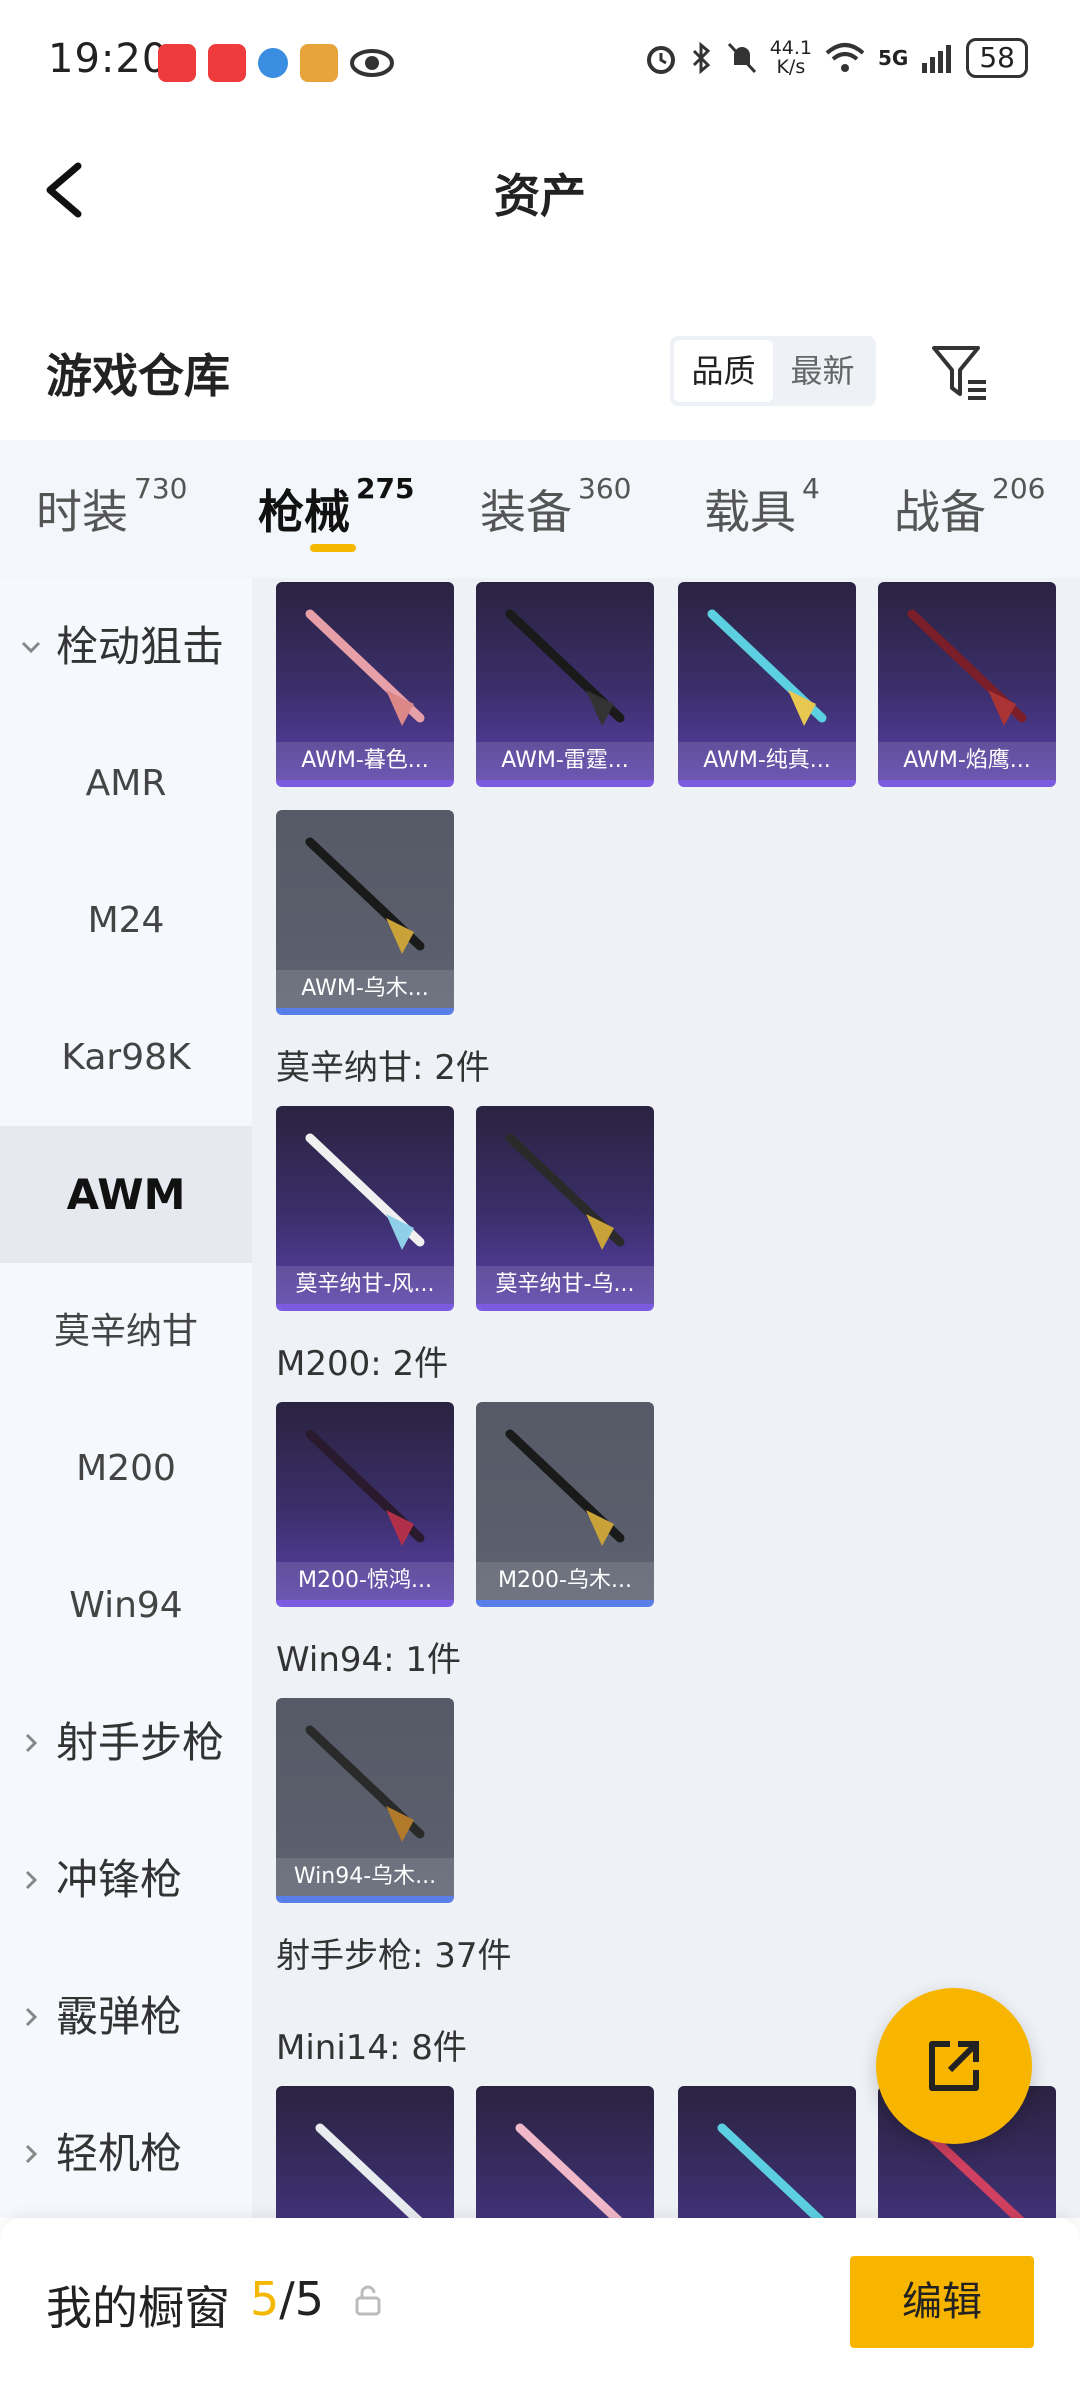 This screenshot has width=1080, height=2382. Describe the element at coordinates (526, 512) in the screenshot. I see `tab-label: 装备` at that location.